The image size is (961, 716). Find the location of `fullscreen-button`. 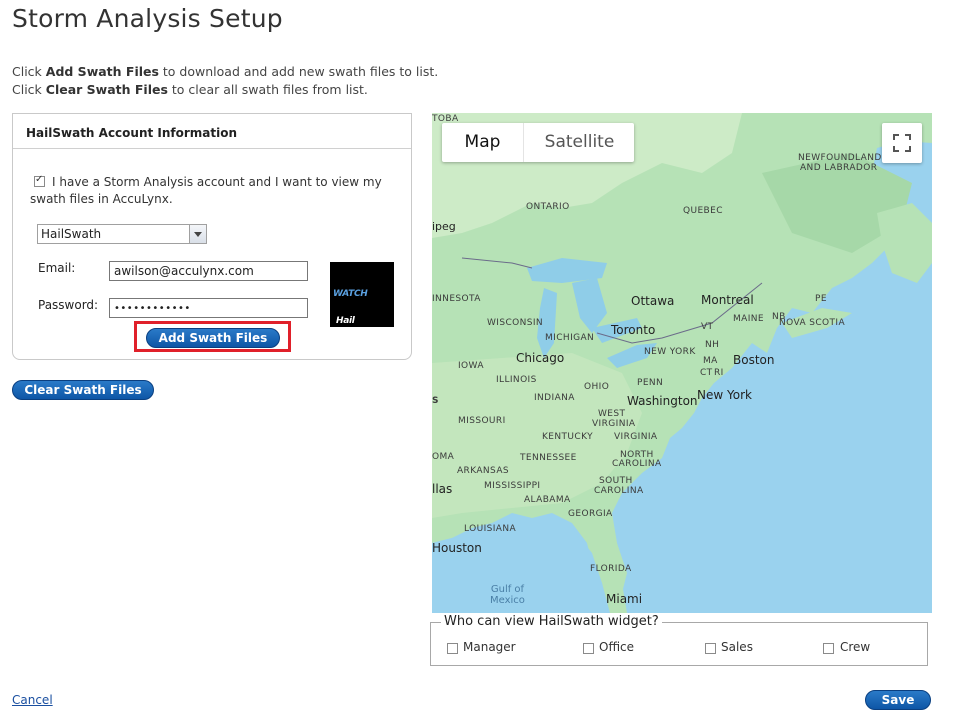

fullscreen-button is located at coordinates (902, 143).